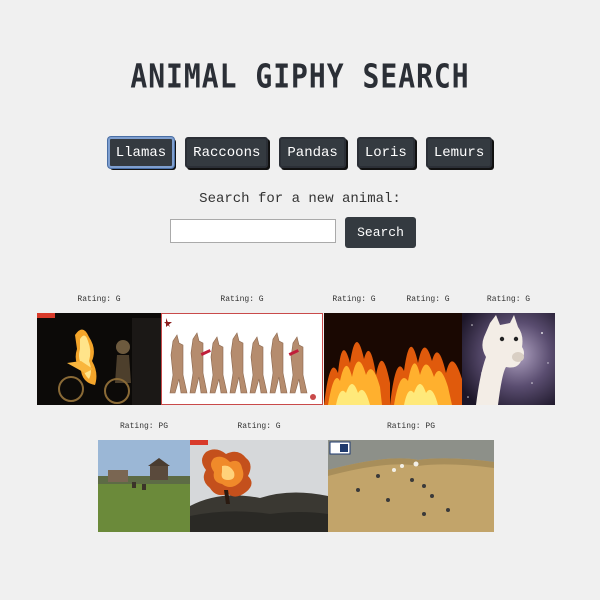 The height and width of the screenshot is (600, 600). Describe the element at coordinates (385, 152) in the screenshot. I see `animal-button-loris: Loris` at that location.